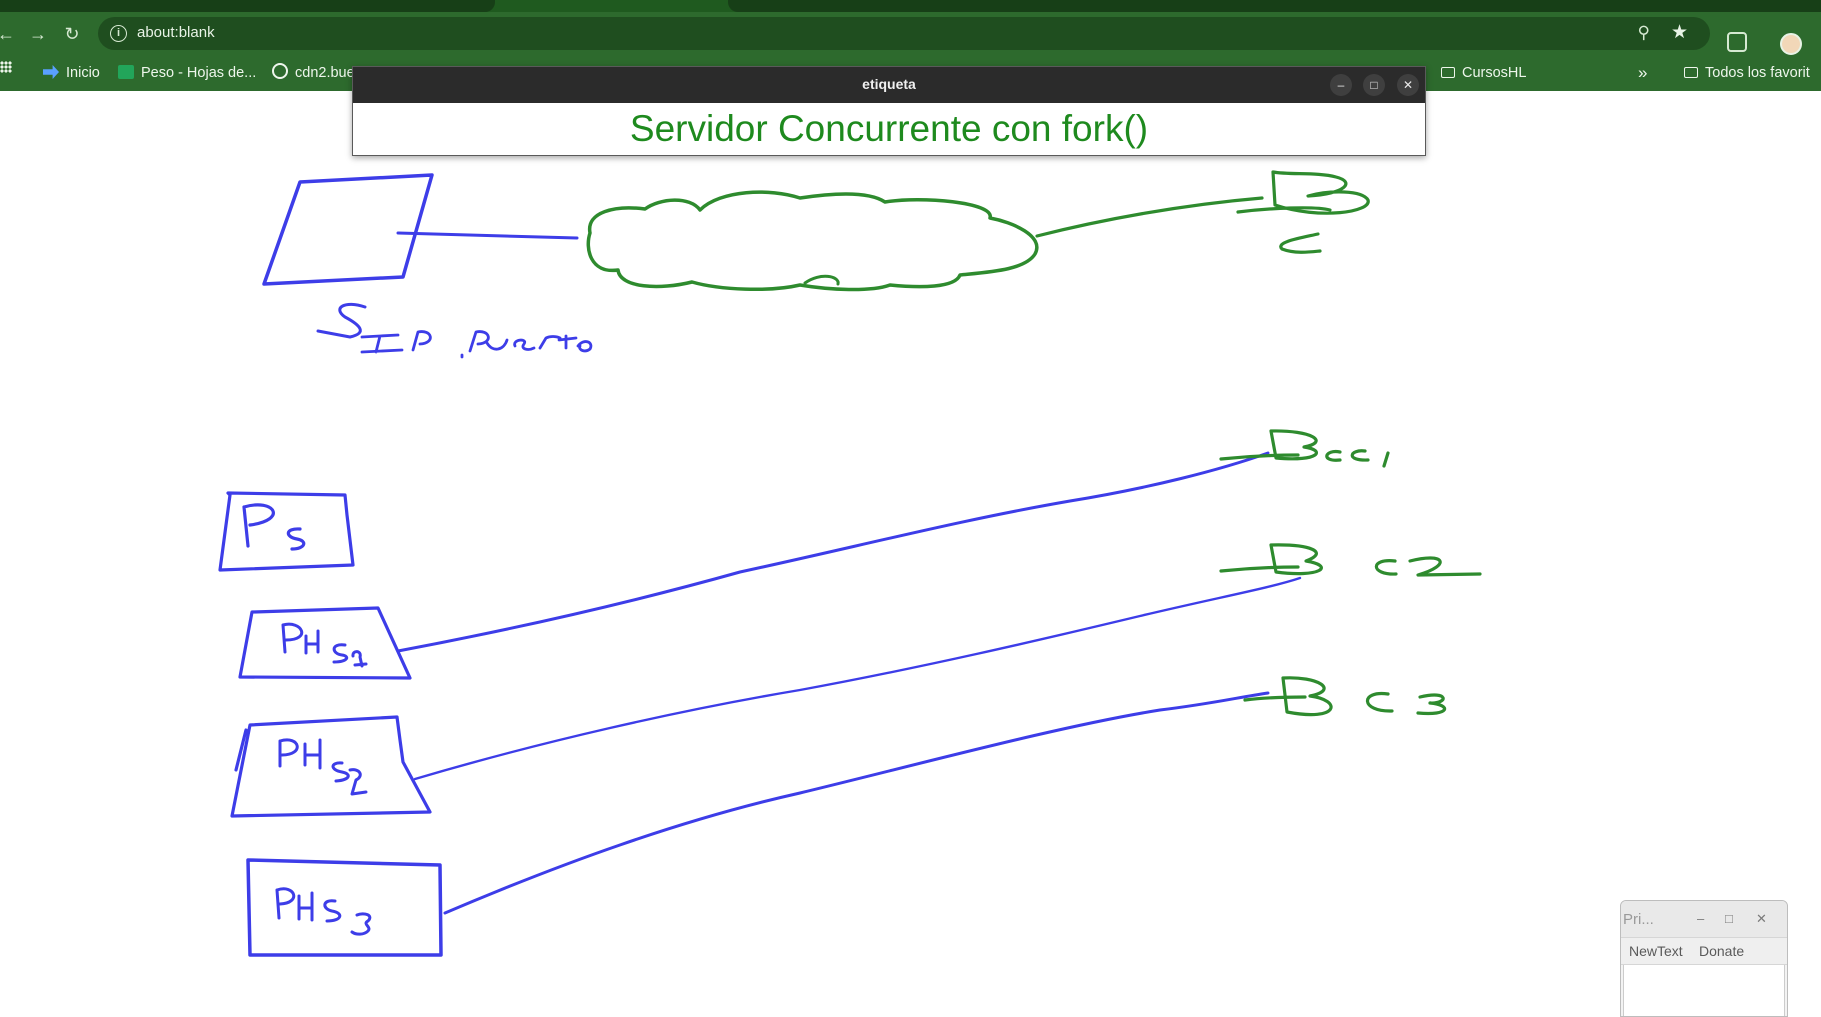 The height and width of the screenshot is (1017, 1821). I want to click on client-c2-symbol, so click(1350, 560).